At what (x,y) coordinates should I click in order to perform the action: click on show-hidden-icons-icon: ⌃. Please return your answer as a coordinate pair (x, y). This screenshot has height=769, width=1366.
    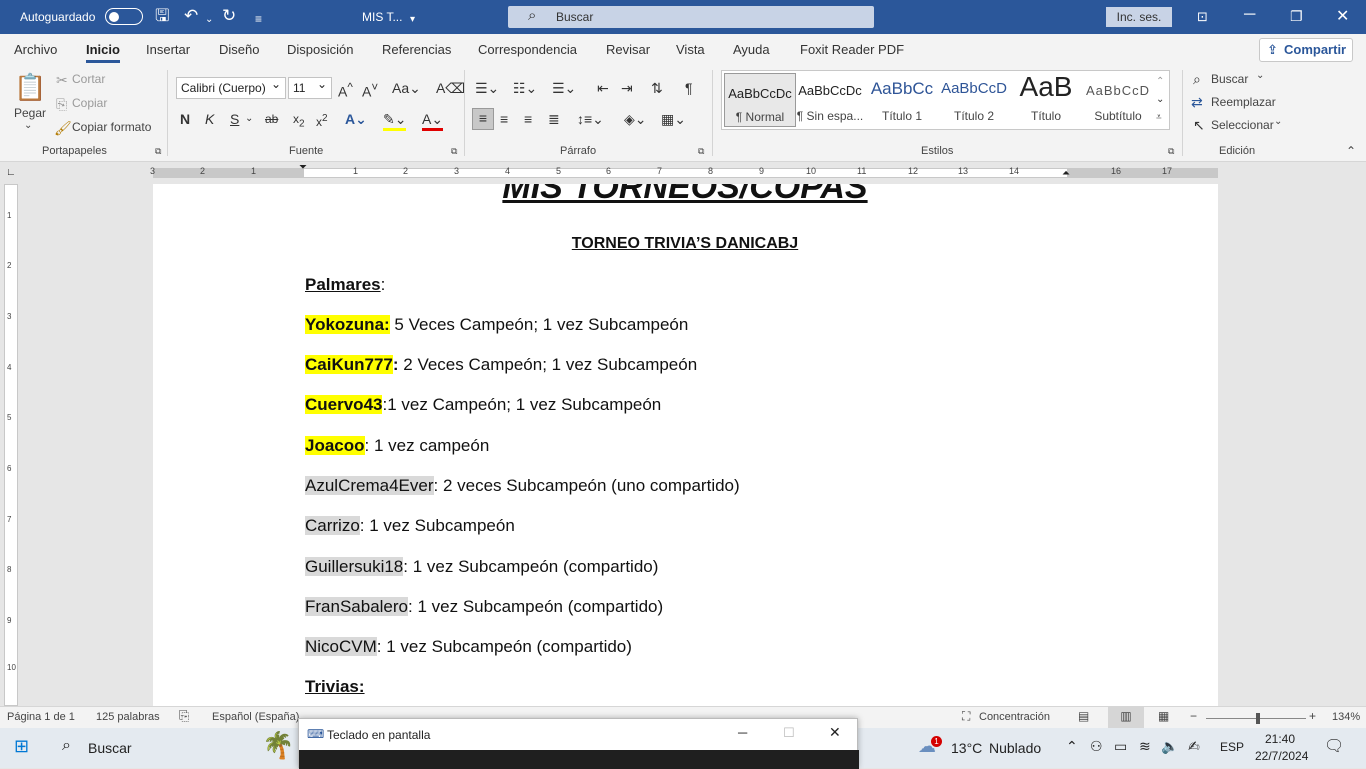
    Looking at the image, I should click on (1072, 746).